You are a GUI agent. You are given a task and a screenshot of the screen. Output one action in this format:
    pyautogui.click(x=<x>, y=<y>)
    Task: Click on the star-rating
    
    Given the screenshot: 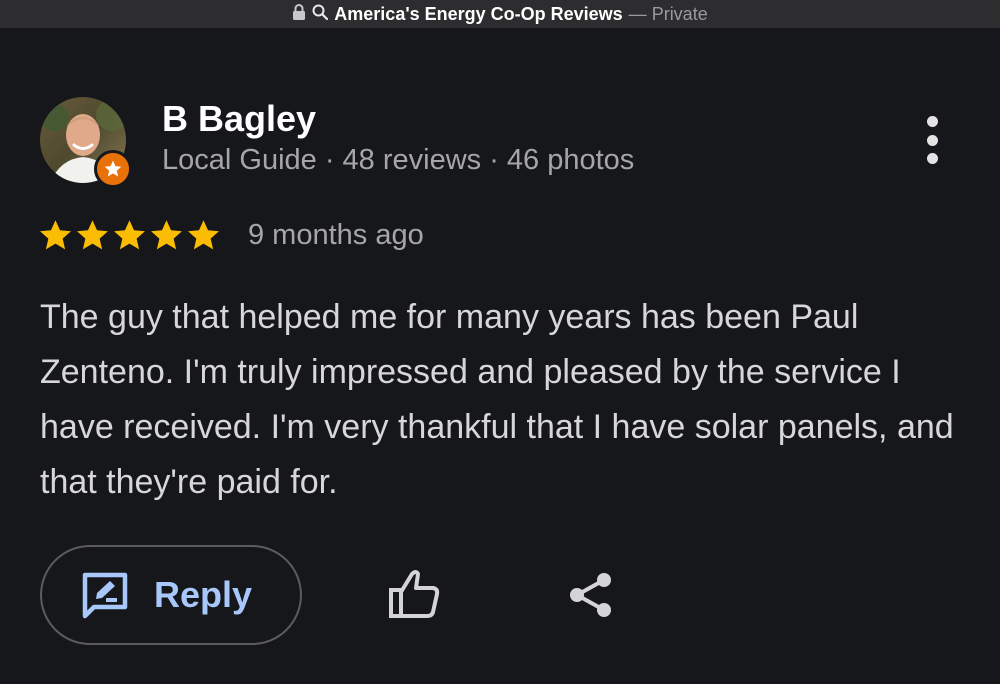 What is the action you would take?
    pyautogui.click(x=129, y=235)
    